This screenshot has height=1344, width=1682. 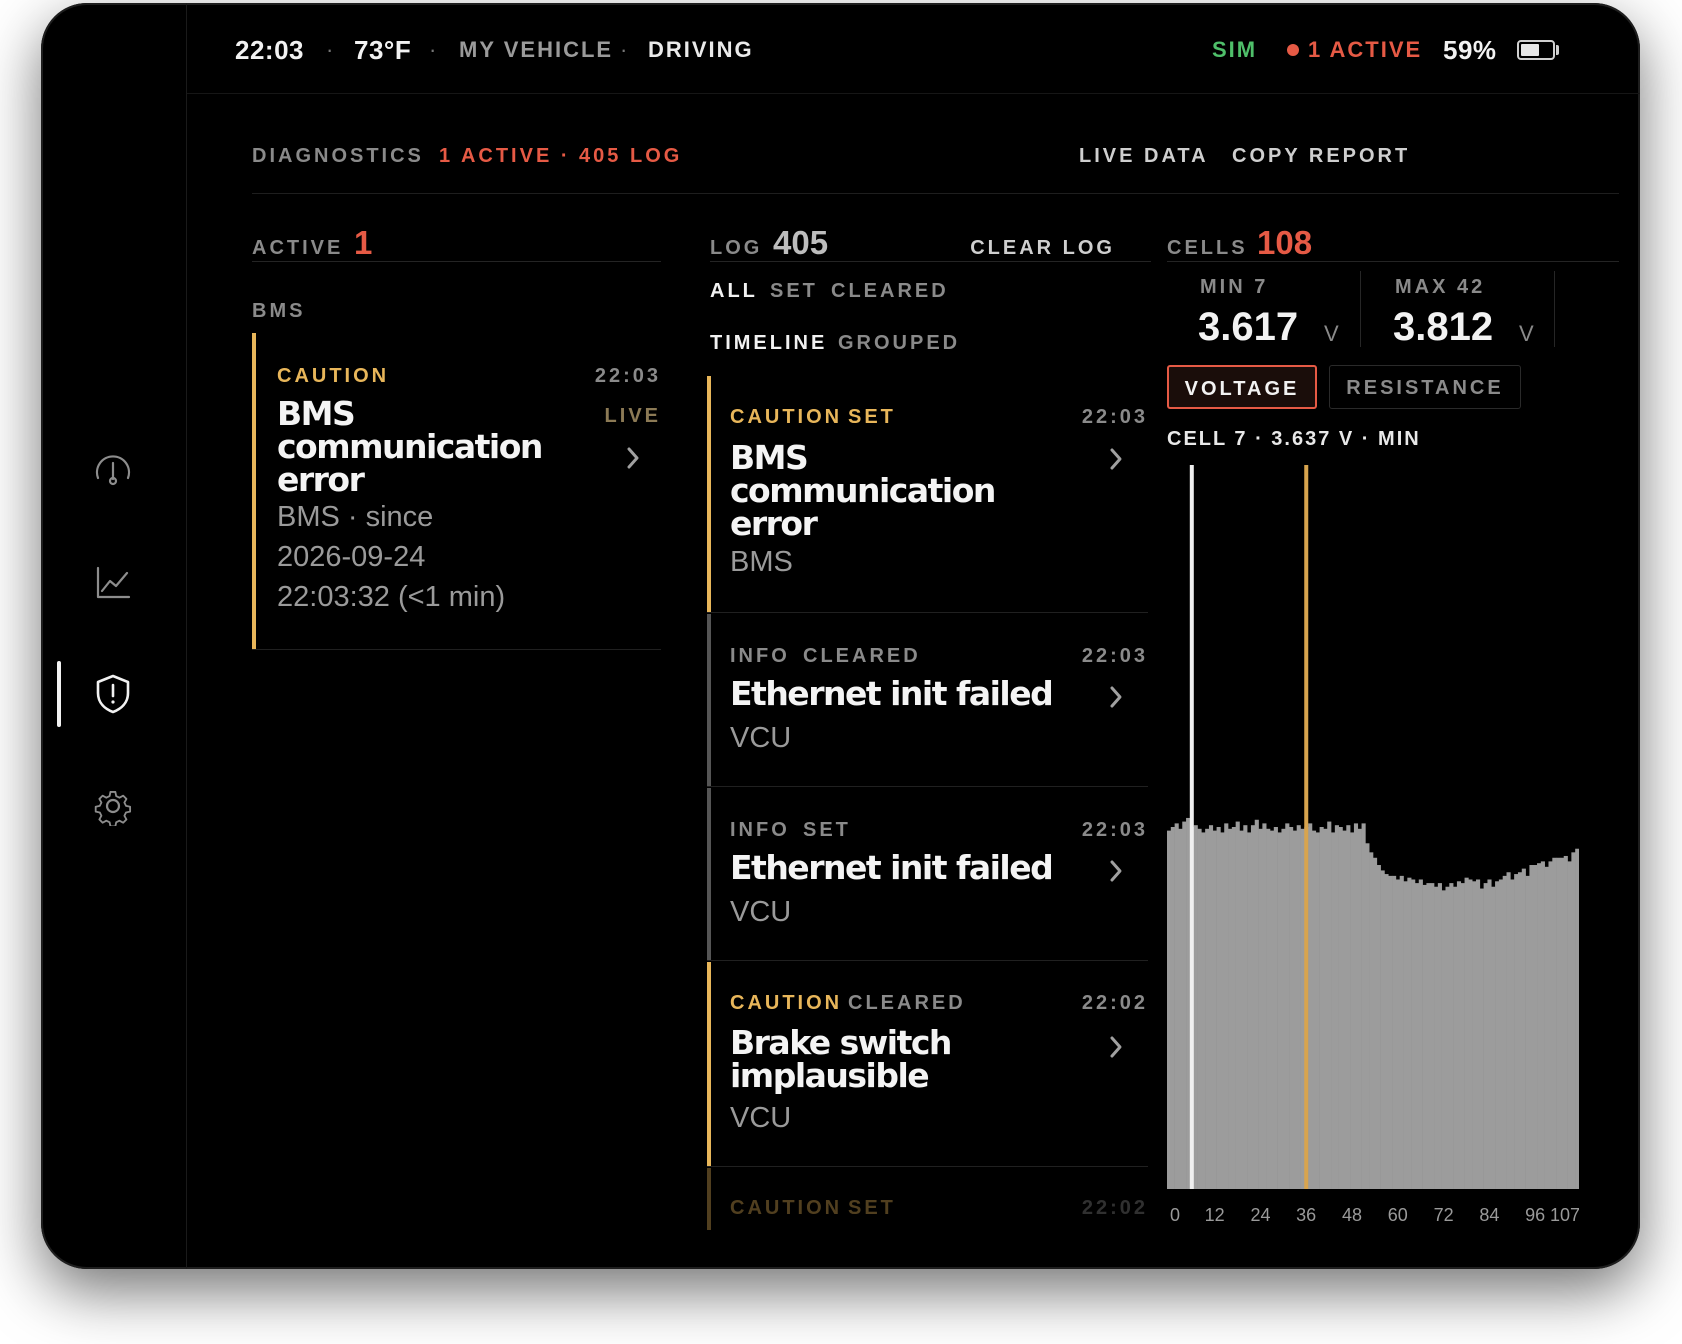 What do you see at coordinates (113, 583) in the screenshot?
I see `nav-chart-button` at bounding box center [113, 583].